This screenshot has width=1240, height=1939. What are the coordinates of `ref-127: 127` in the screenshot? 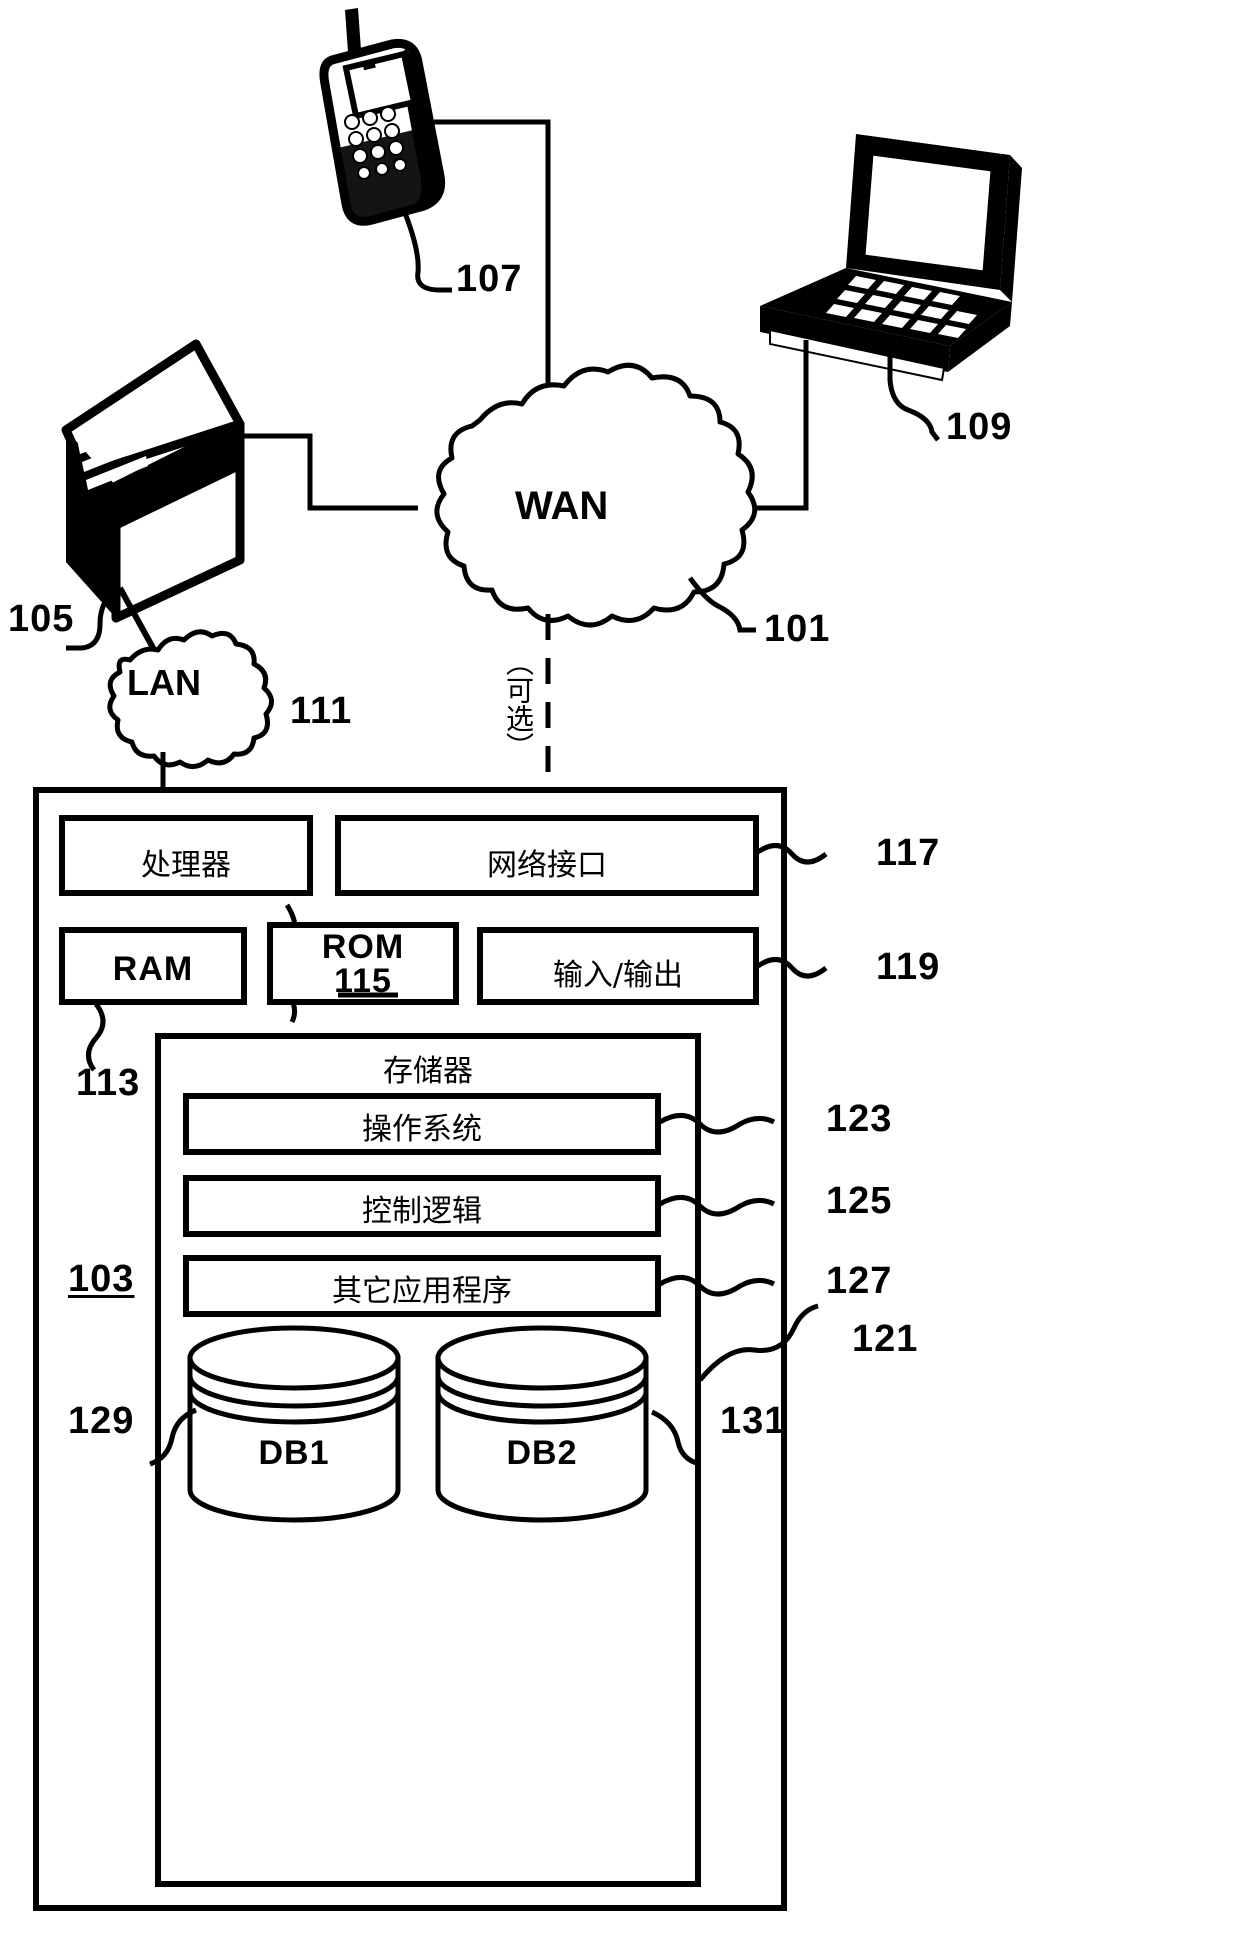 It's located at (859, 1281).